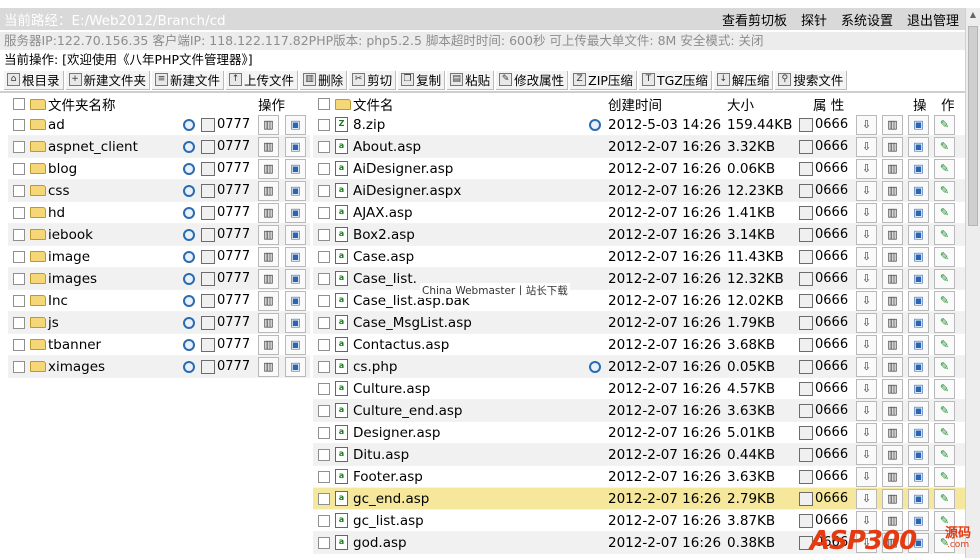 The image size is (980, 558). Describe the element at coordinates (388, 477) in the screenshot. I see `file-name: Footer.asp` at that location.